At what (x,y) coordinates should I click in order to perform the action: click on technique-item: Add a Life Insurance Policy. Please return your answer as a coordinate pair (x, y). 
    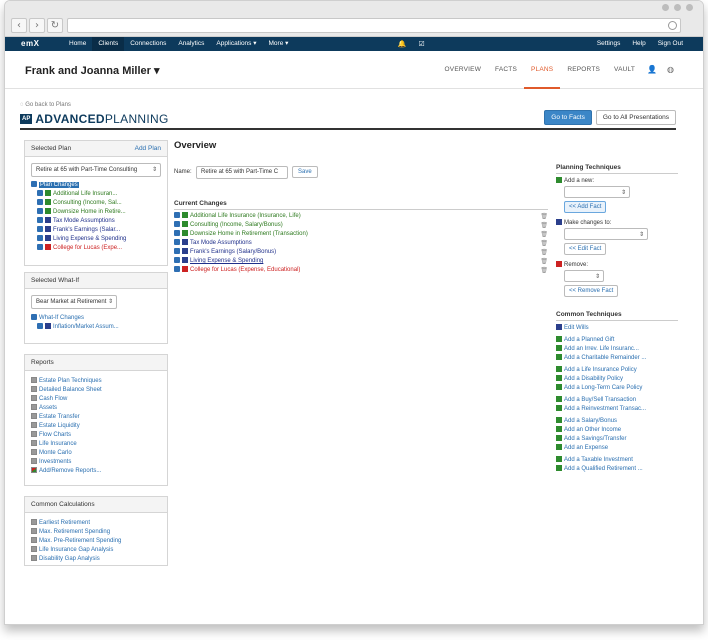
    Looking at the image, I should click on (617, 370).